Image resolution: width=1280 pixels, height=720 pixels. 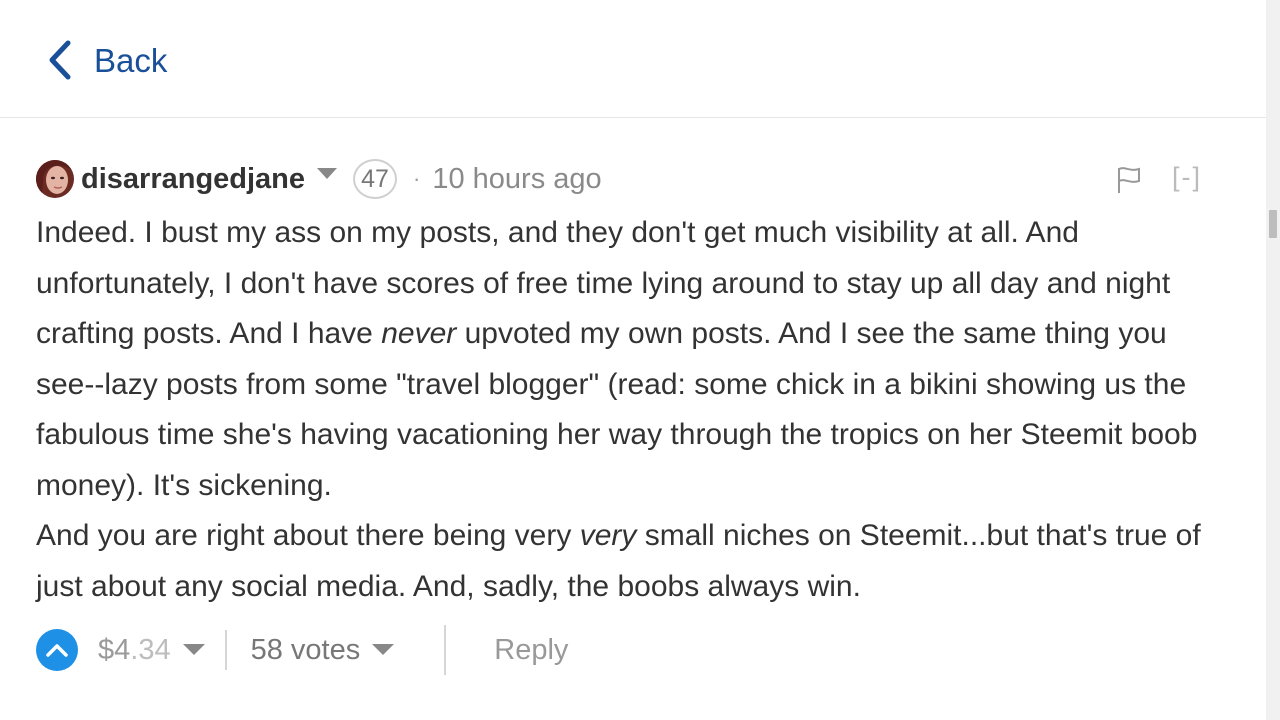 What do you see at coordinates (1129, 180) in the screenshot?
I see `flag-icon` at bounding box center [1129, 180].